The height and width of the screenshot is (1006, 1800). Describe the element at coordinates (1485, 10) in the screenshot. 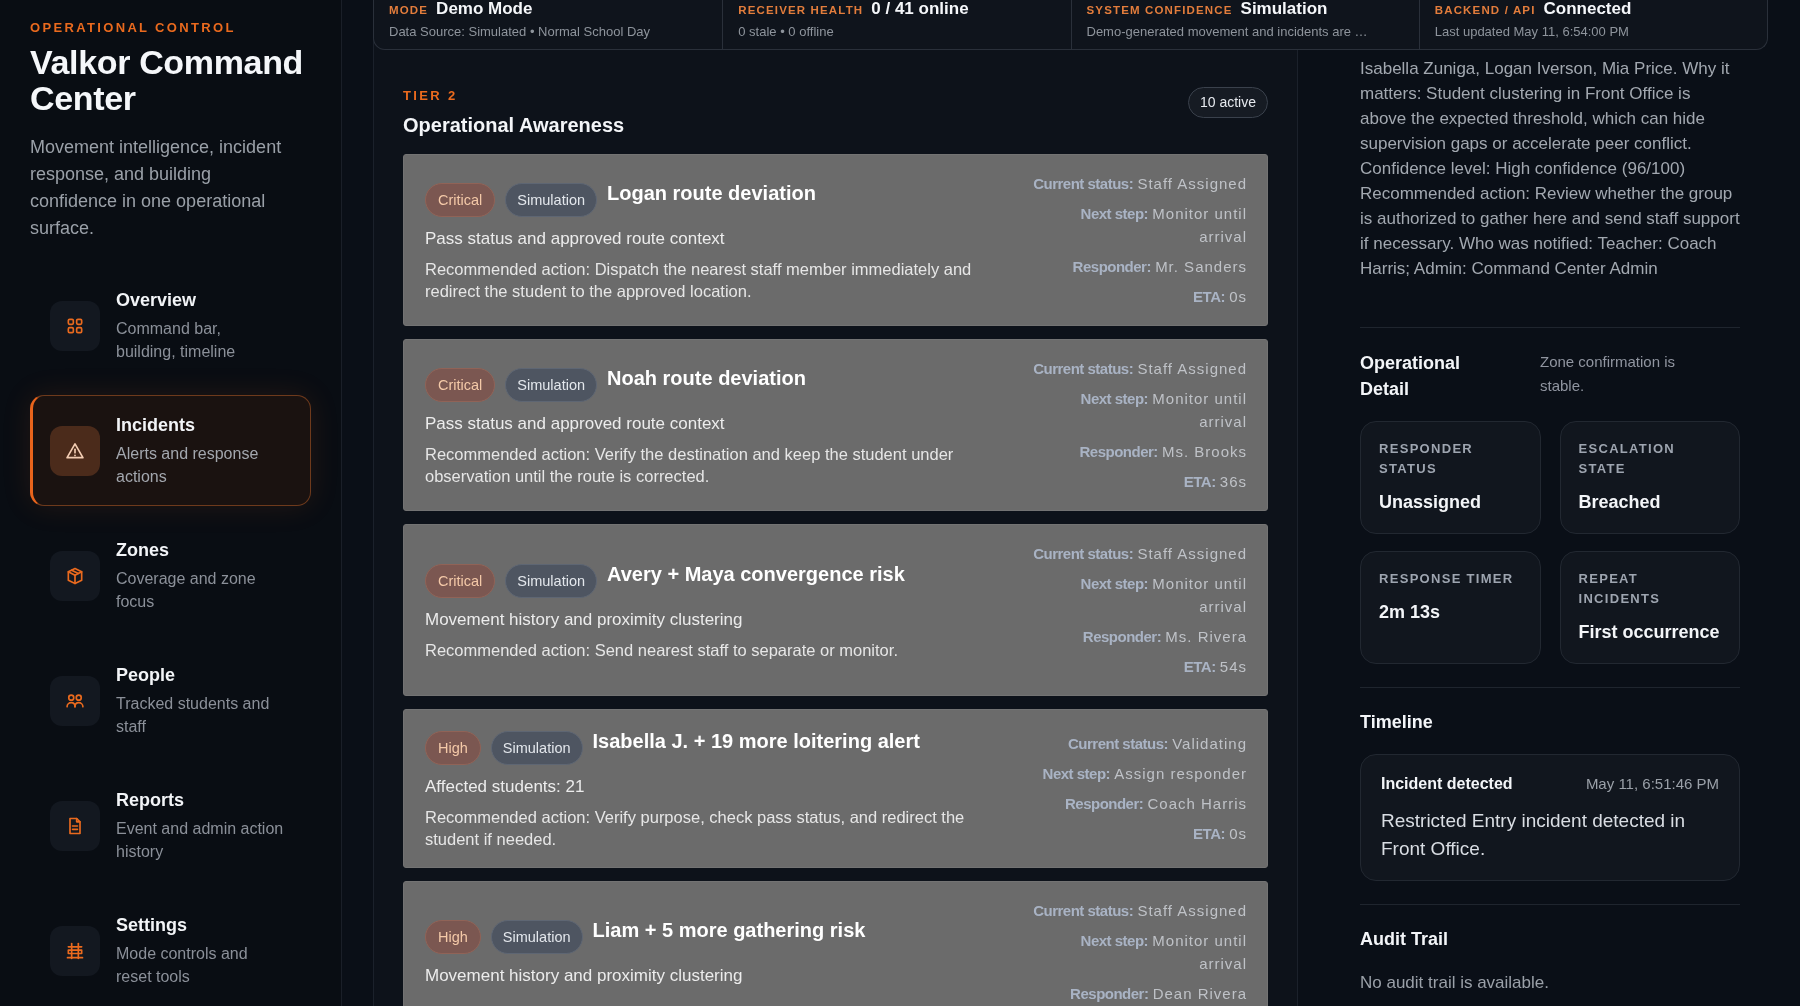

I see `status-label: BACKEND / API` at that location.